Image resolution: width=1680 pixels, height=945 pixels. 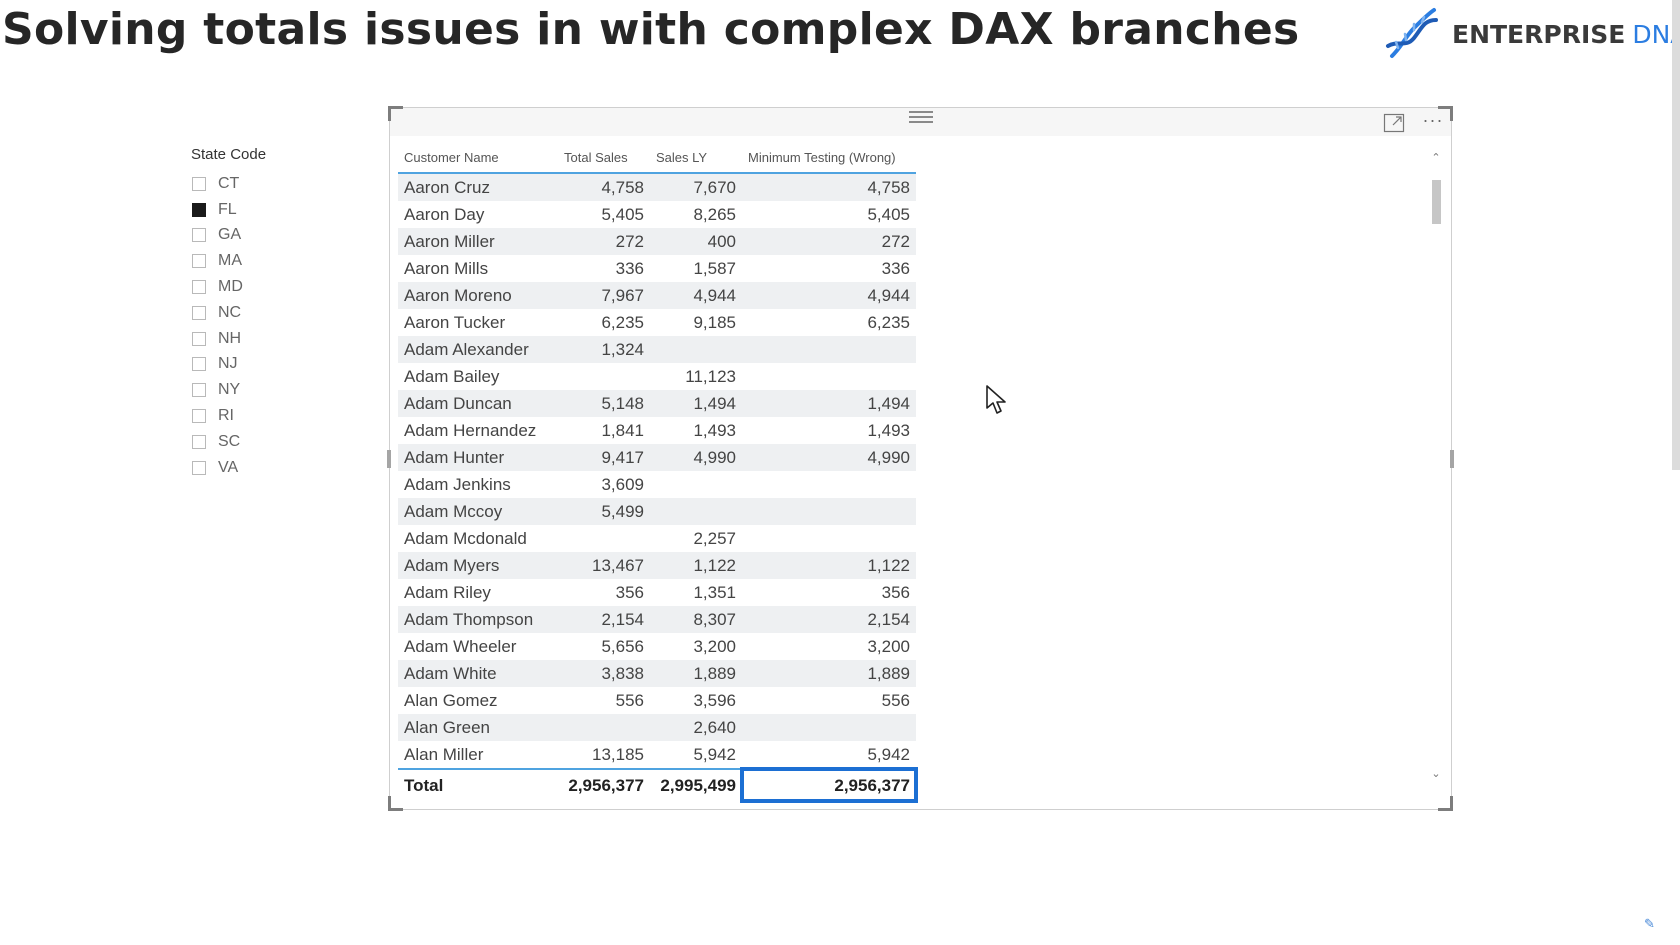 What do you see at coordinates (829, 673) in the screenshot?
I see `value-cell: 1,889` at bounding box center [829, 673].